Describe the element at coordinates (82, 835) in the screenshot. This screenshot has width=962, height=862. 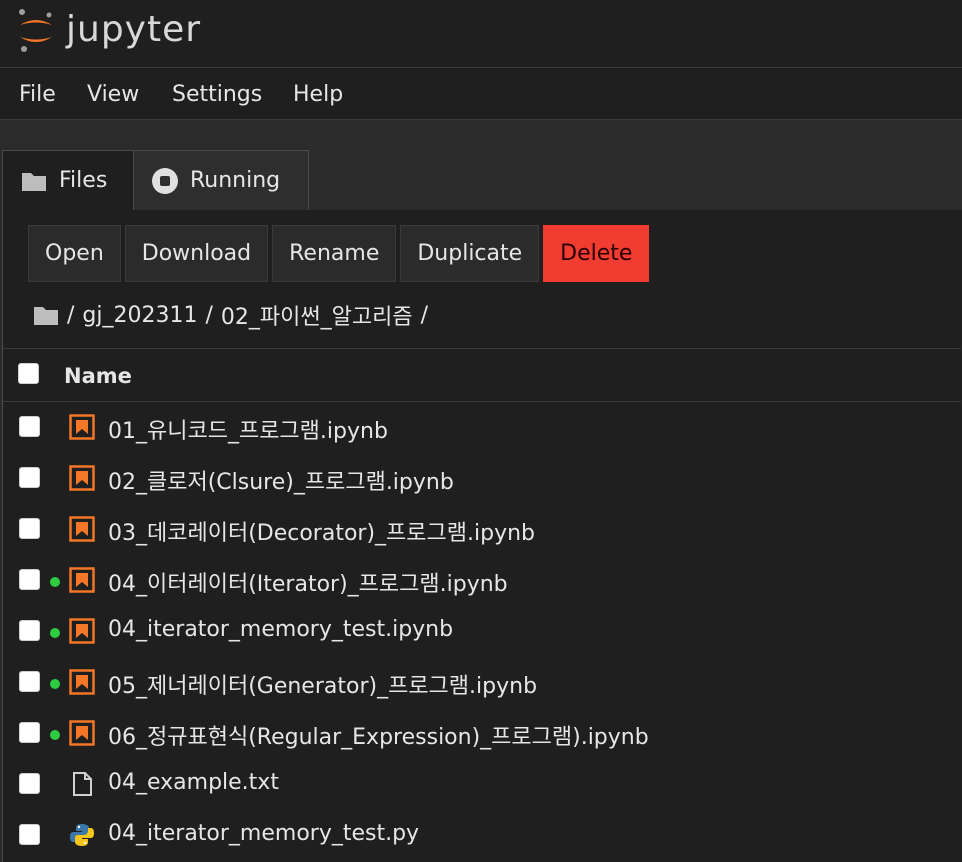
I see `python-file-icon` at that location.